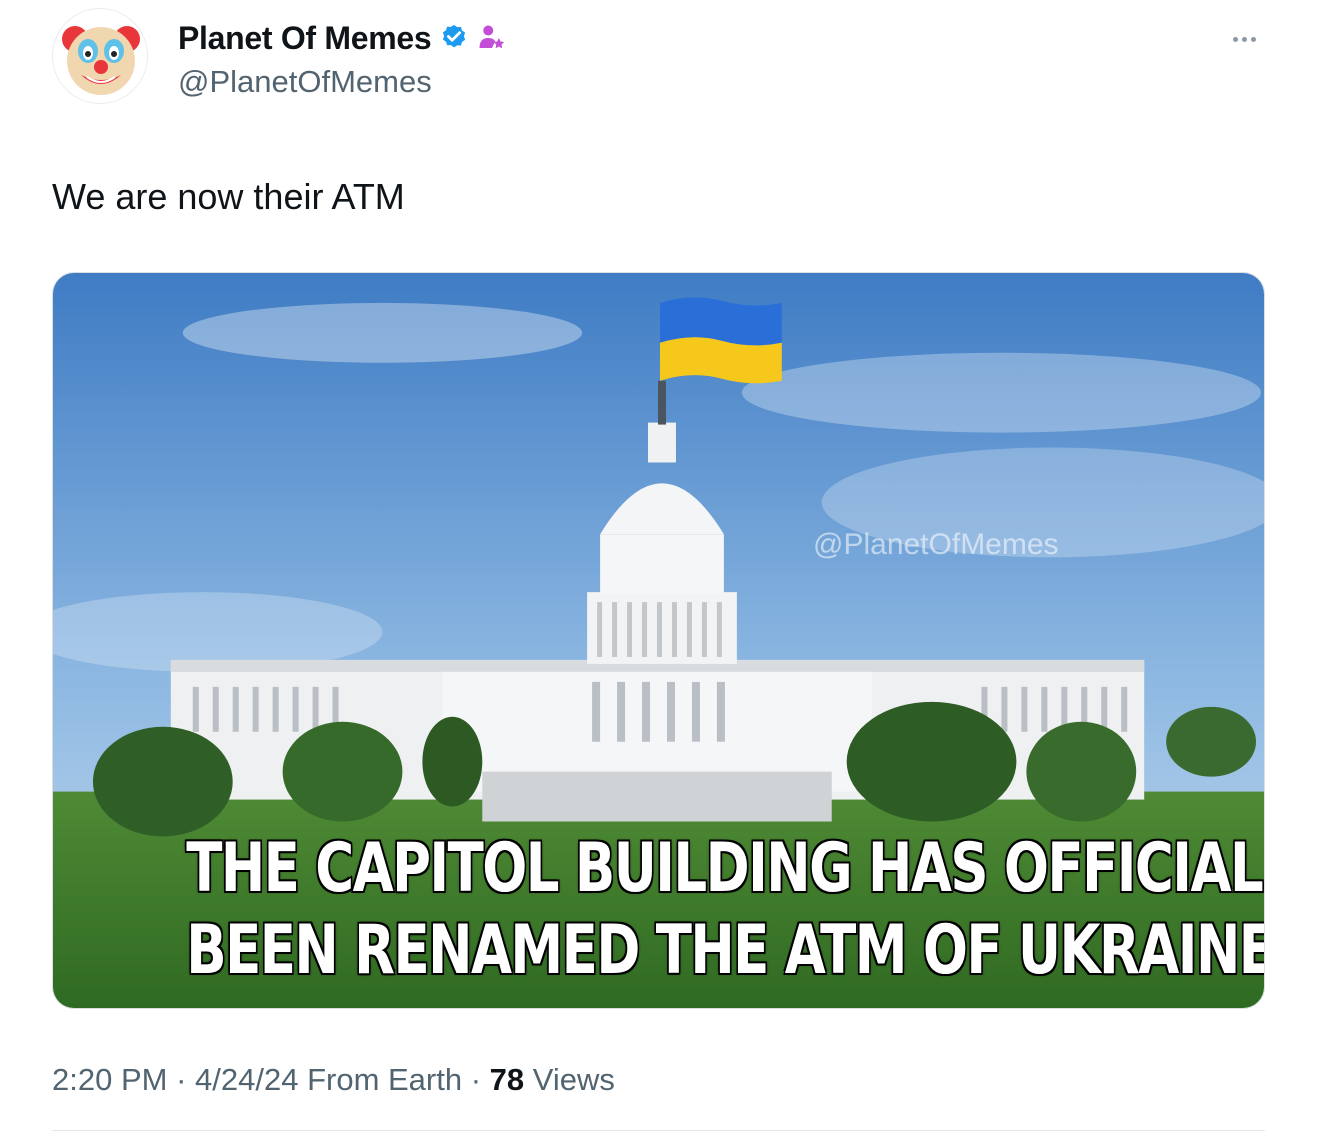 This screenshot has width=1320, height=1139. What do you see at coordinates (246, 1079) in the screenshot?
I see `tweet-date: 4/24/24` at bounding box center [246, 1079].